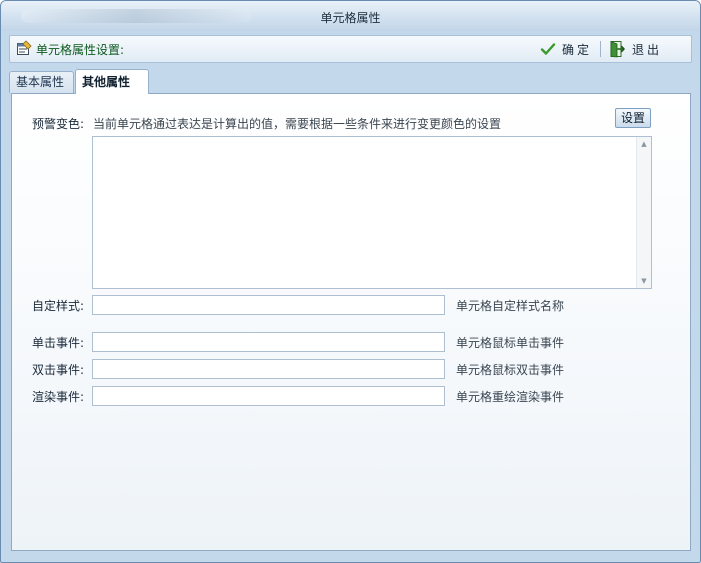 The image size is (701, 563). Describe the element at coordinates (268, 369) in the screenshot. I see `double-click-event-input` at that location.